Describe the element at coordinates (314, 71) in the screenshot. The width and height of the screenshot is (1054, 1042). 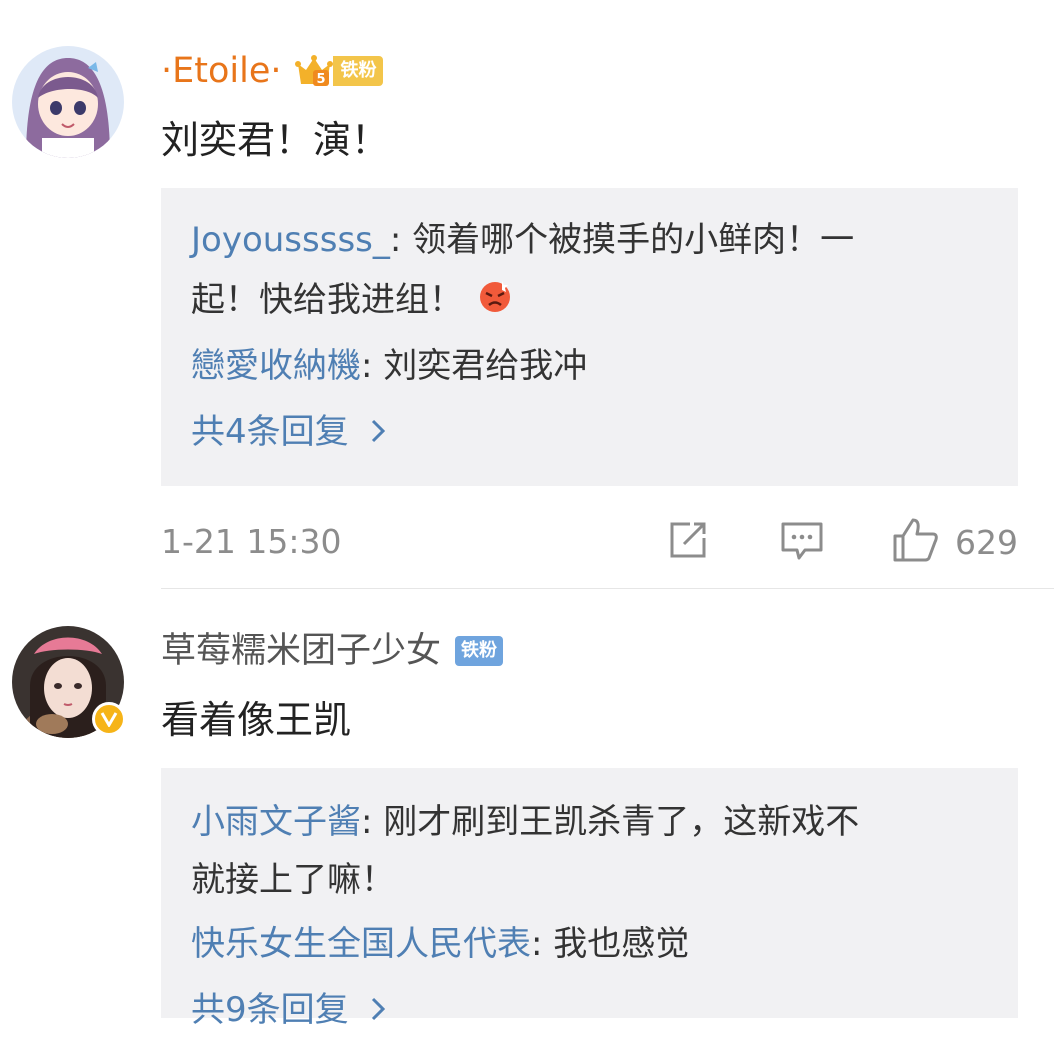
I see `crown-icon: 5` at that location.